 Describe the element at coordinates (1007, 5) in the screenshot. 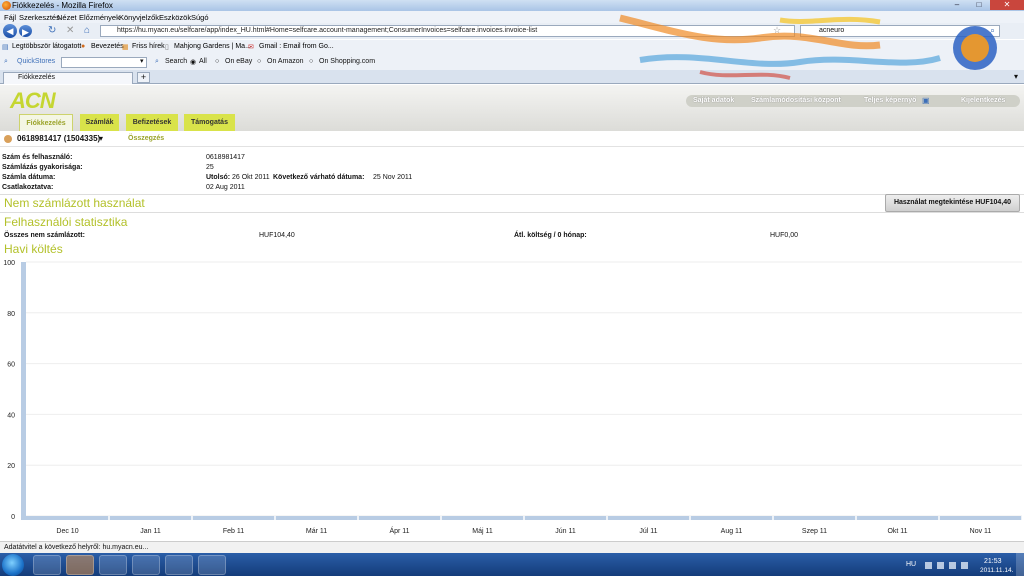

I see `close-button: ✕` at that location.